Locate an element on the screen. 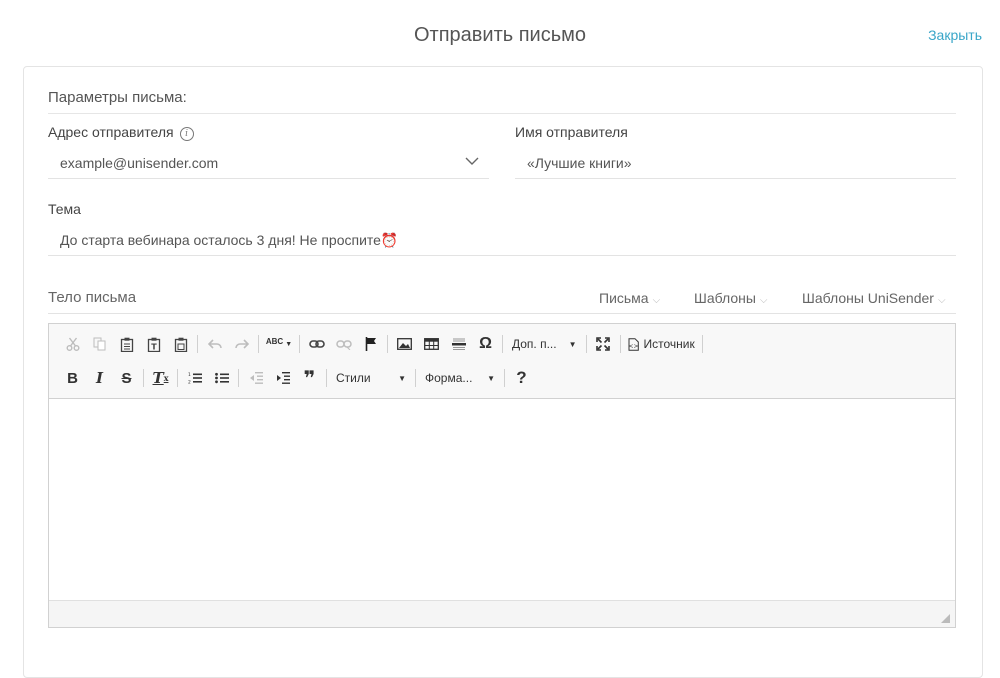 The height and width of the screenshot is (678, 1000). numbered-list-icon: 12 is located at coordinates (194, 378).